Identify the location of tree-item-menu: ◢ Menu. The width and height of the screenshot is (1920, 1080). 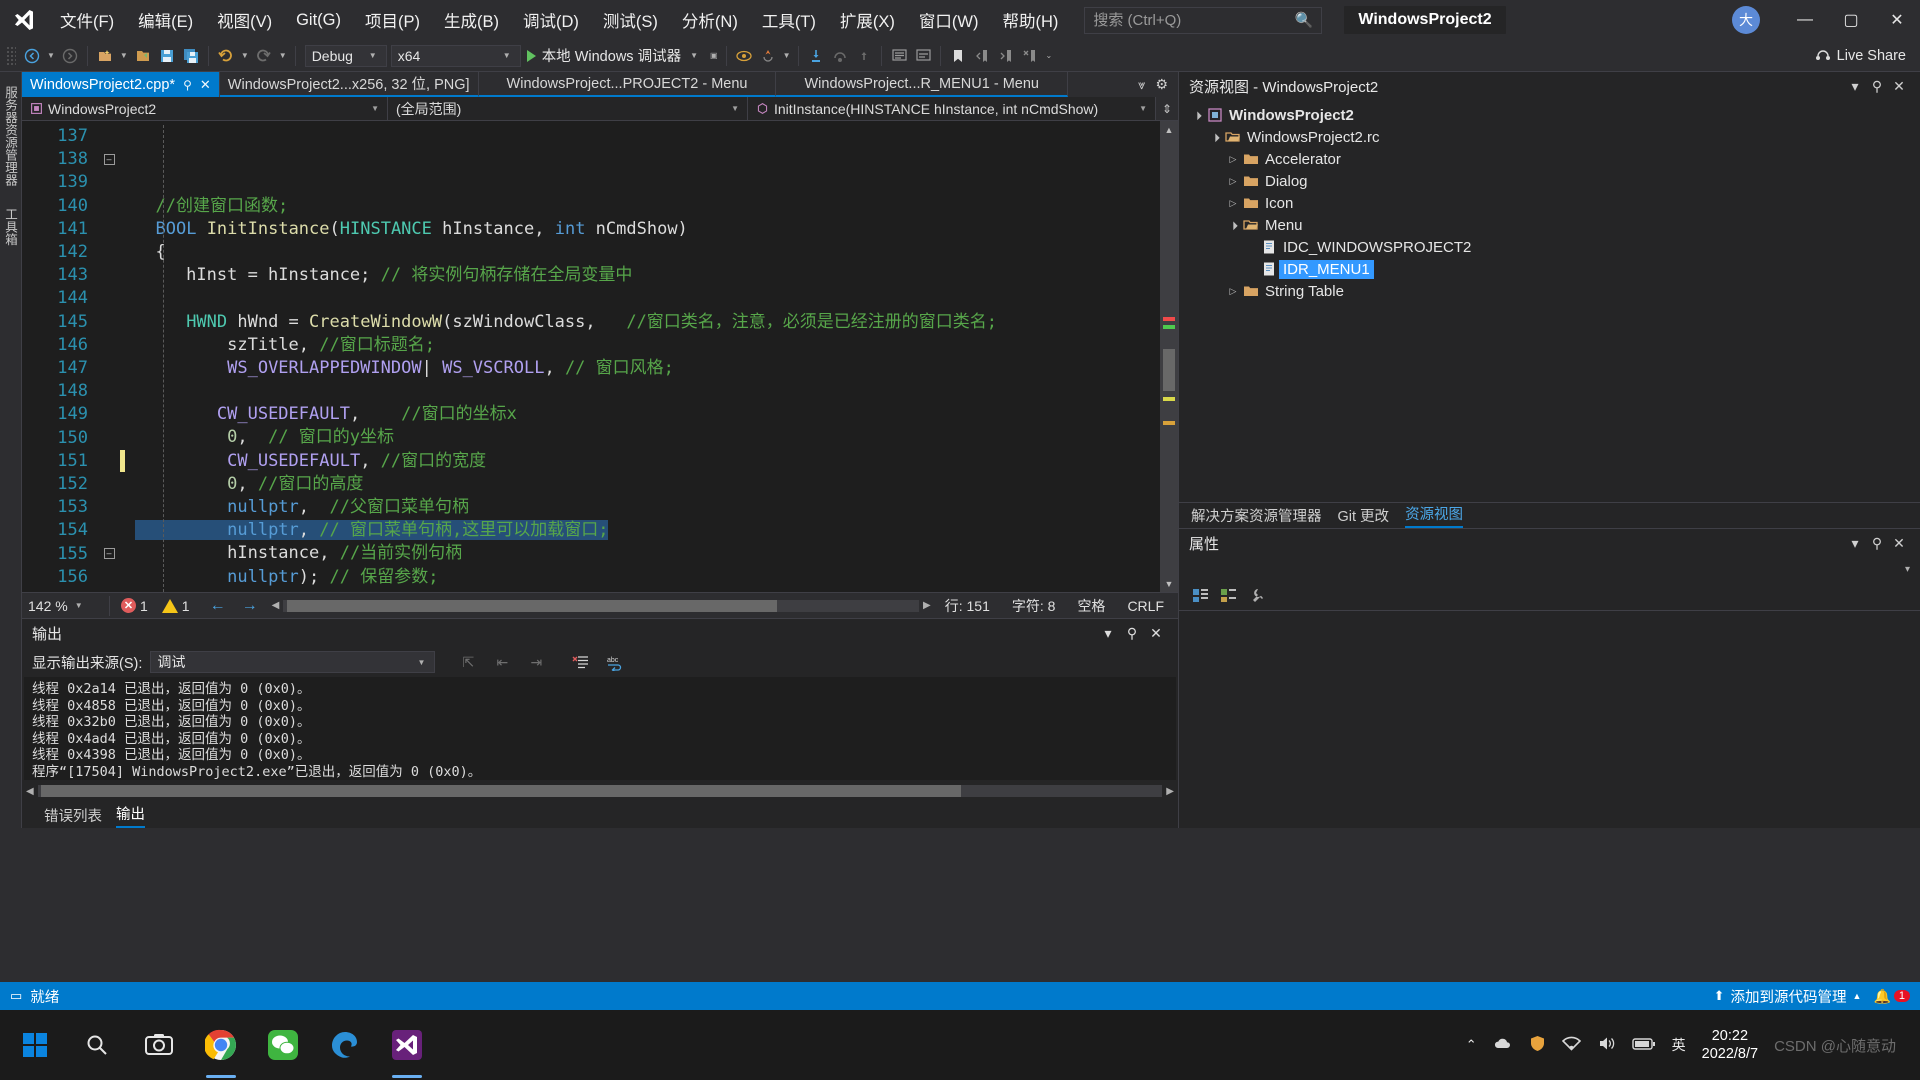
(1549, 225).